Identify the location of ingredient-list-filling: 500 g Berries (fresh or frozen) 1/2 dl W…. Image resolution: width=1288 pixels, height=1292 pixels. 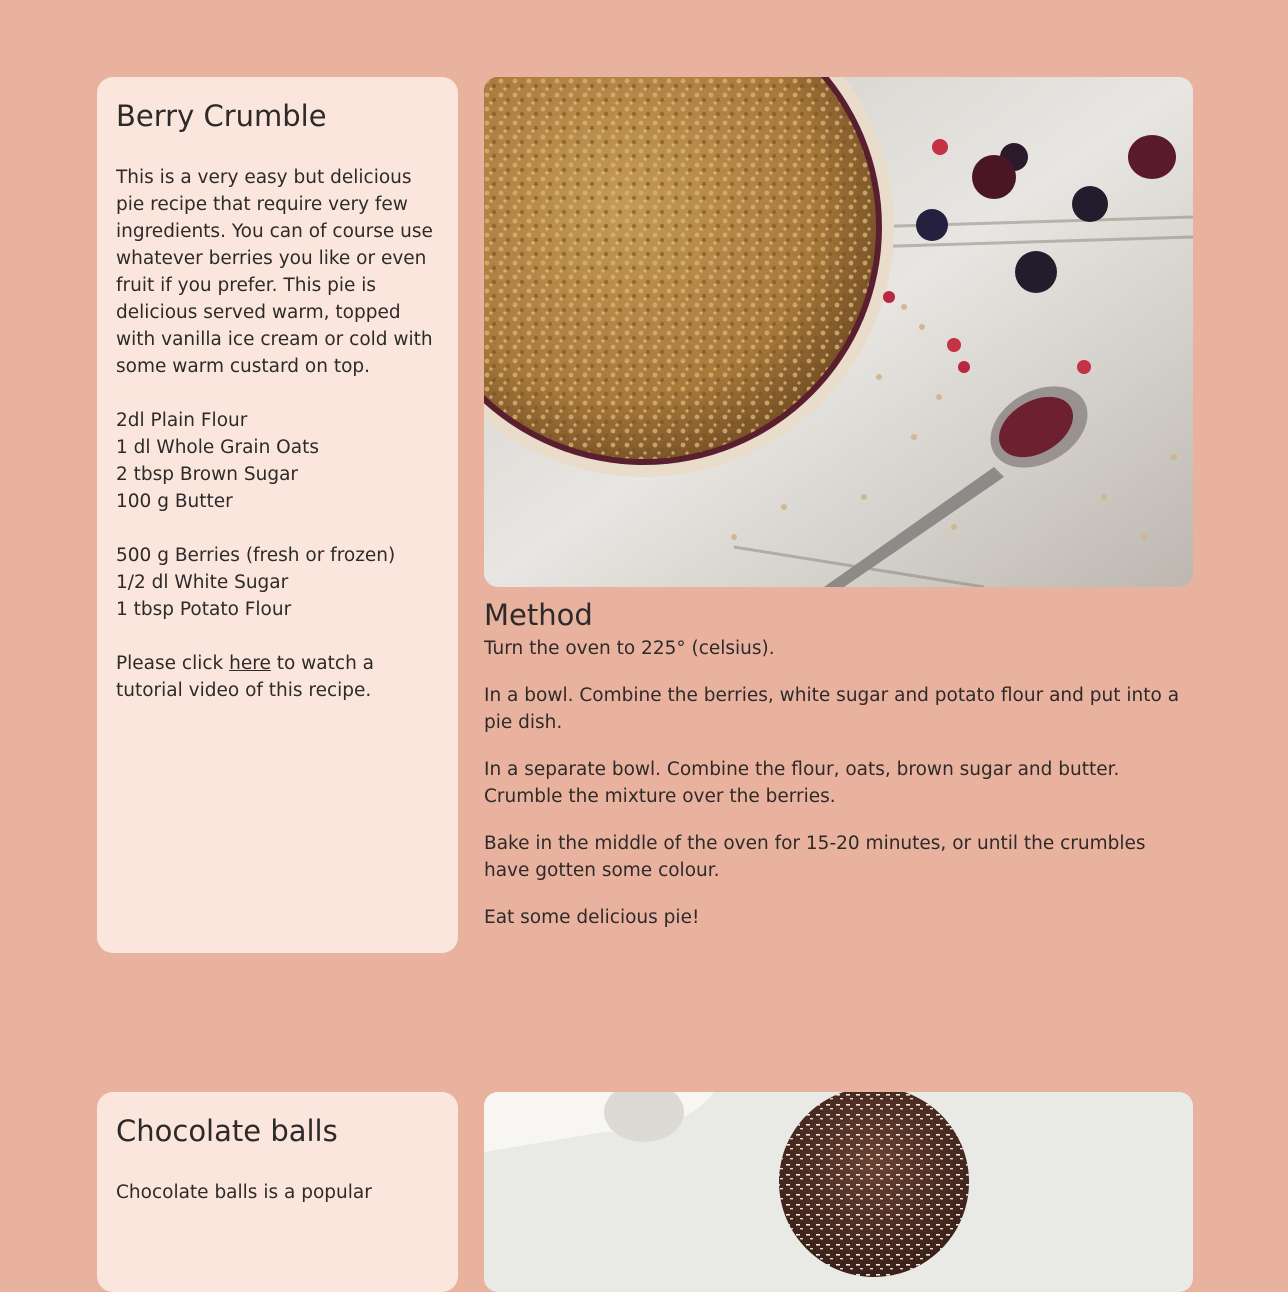
(277, 582).